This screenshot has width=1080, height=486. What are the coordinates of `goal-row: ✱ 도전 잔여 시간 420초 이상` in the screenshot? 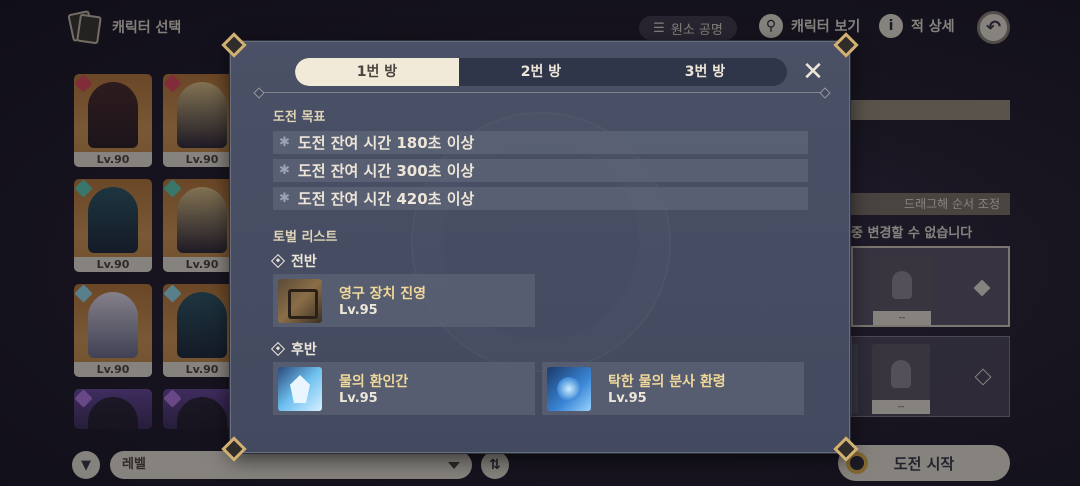 It's located at (540, 198).